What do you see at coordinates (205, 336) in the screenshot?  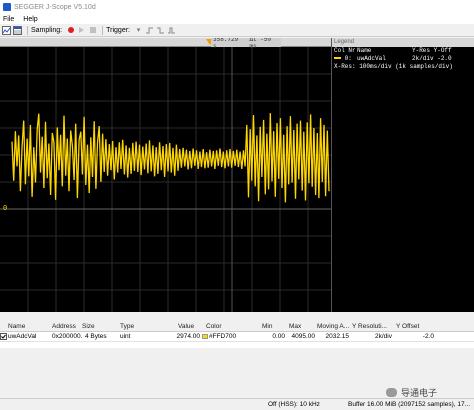 I see `color-chip` at bounding box center [205, 336].